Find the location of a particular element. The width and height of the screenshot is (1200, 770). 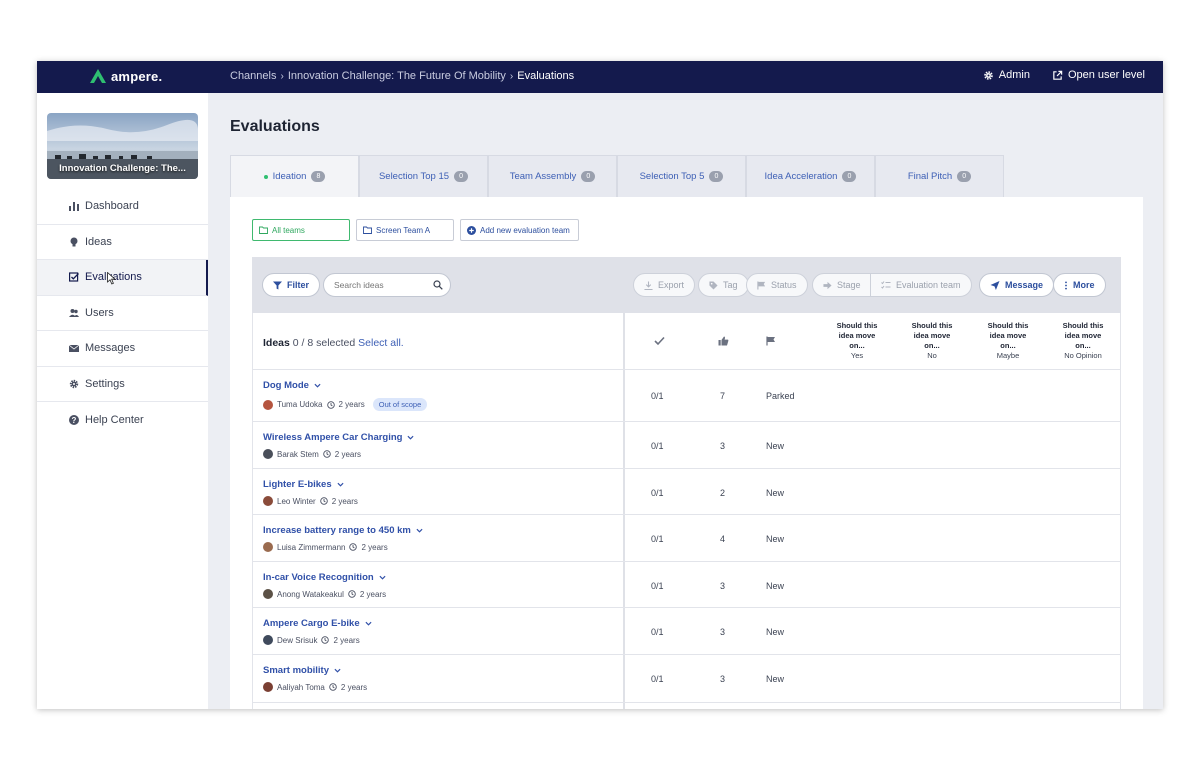

all-teams-label: All teams is located at coordinates (288, 230).